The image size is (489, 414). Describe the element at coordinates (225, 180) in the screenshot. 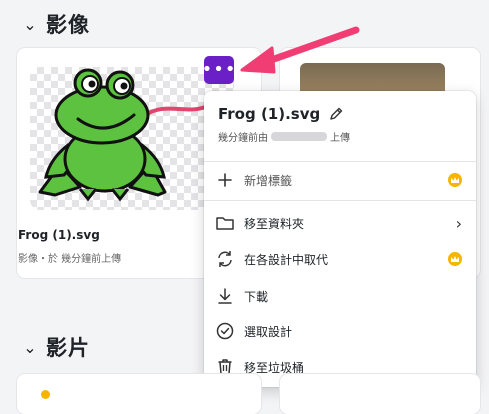

I see `plus-icon` at that location.